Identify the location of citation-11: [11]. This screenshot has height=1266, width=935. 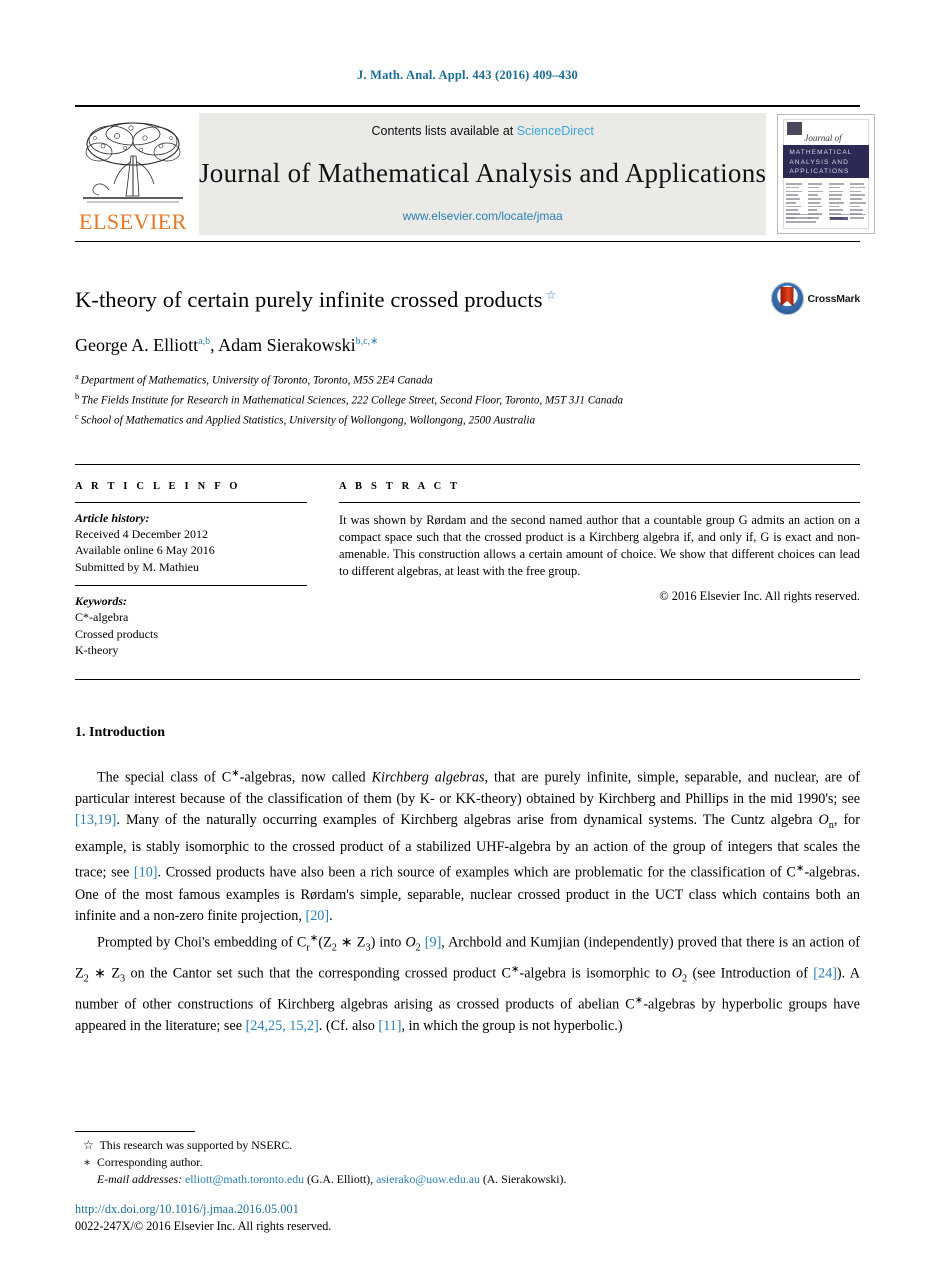
(389, 1026).